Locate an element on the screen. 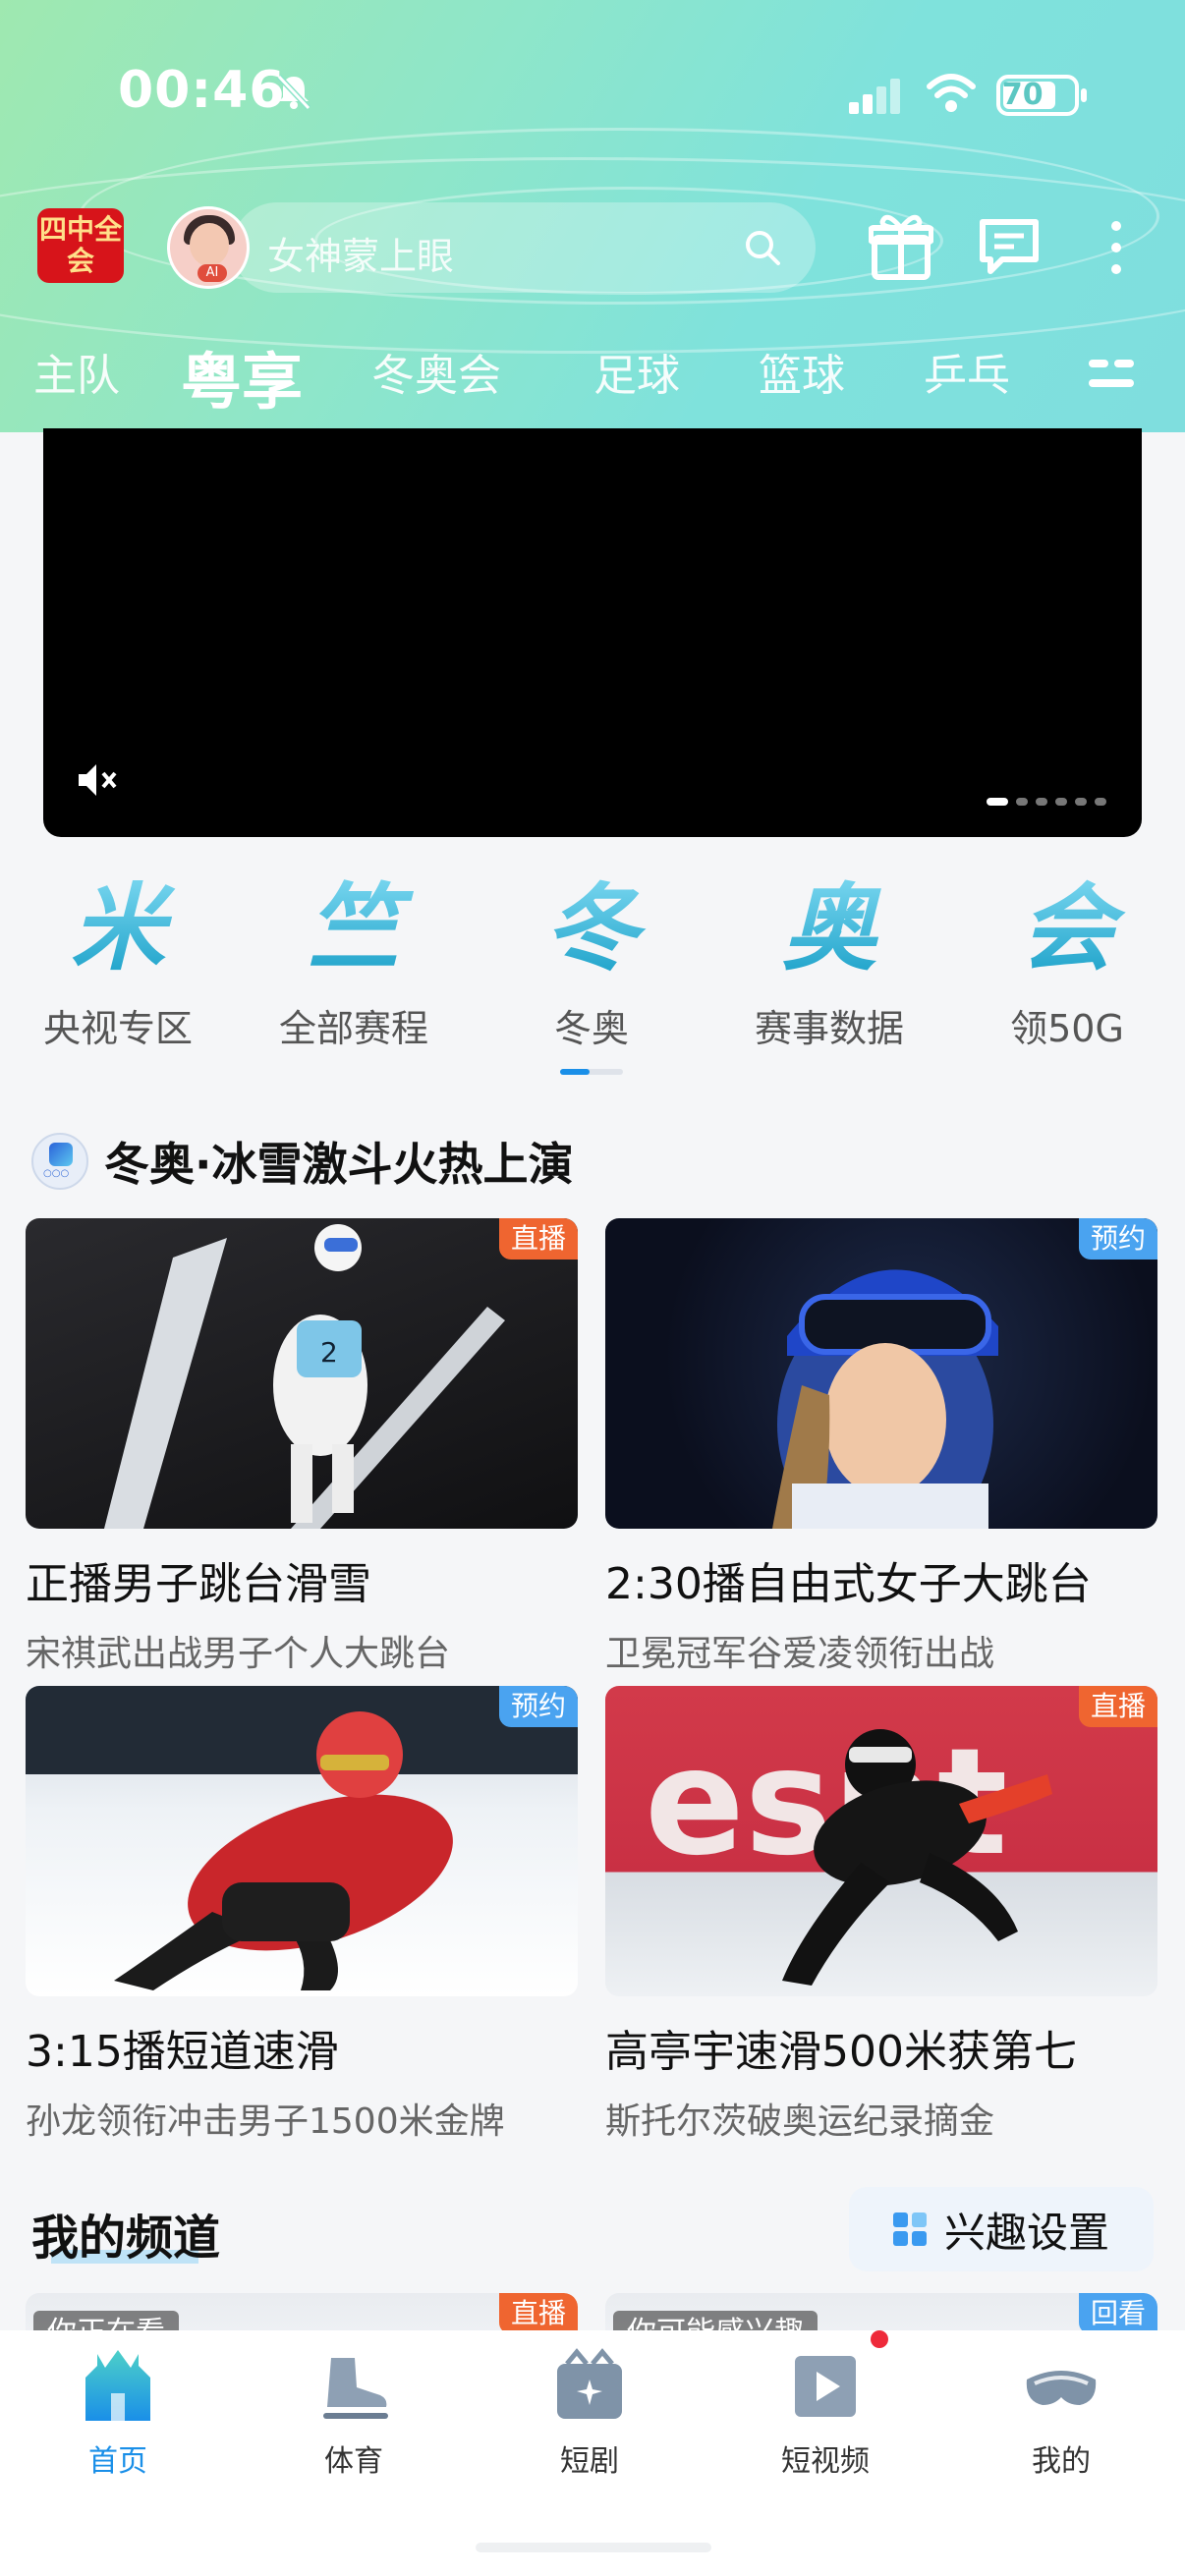  tab-home-team: 主队 is located at coordinates (76, 371).